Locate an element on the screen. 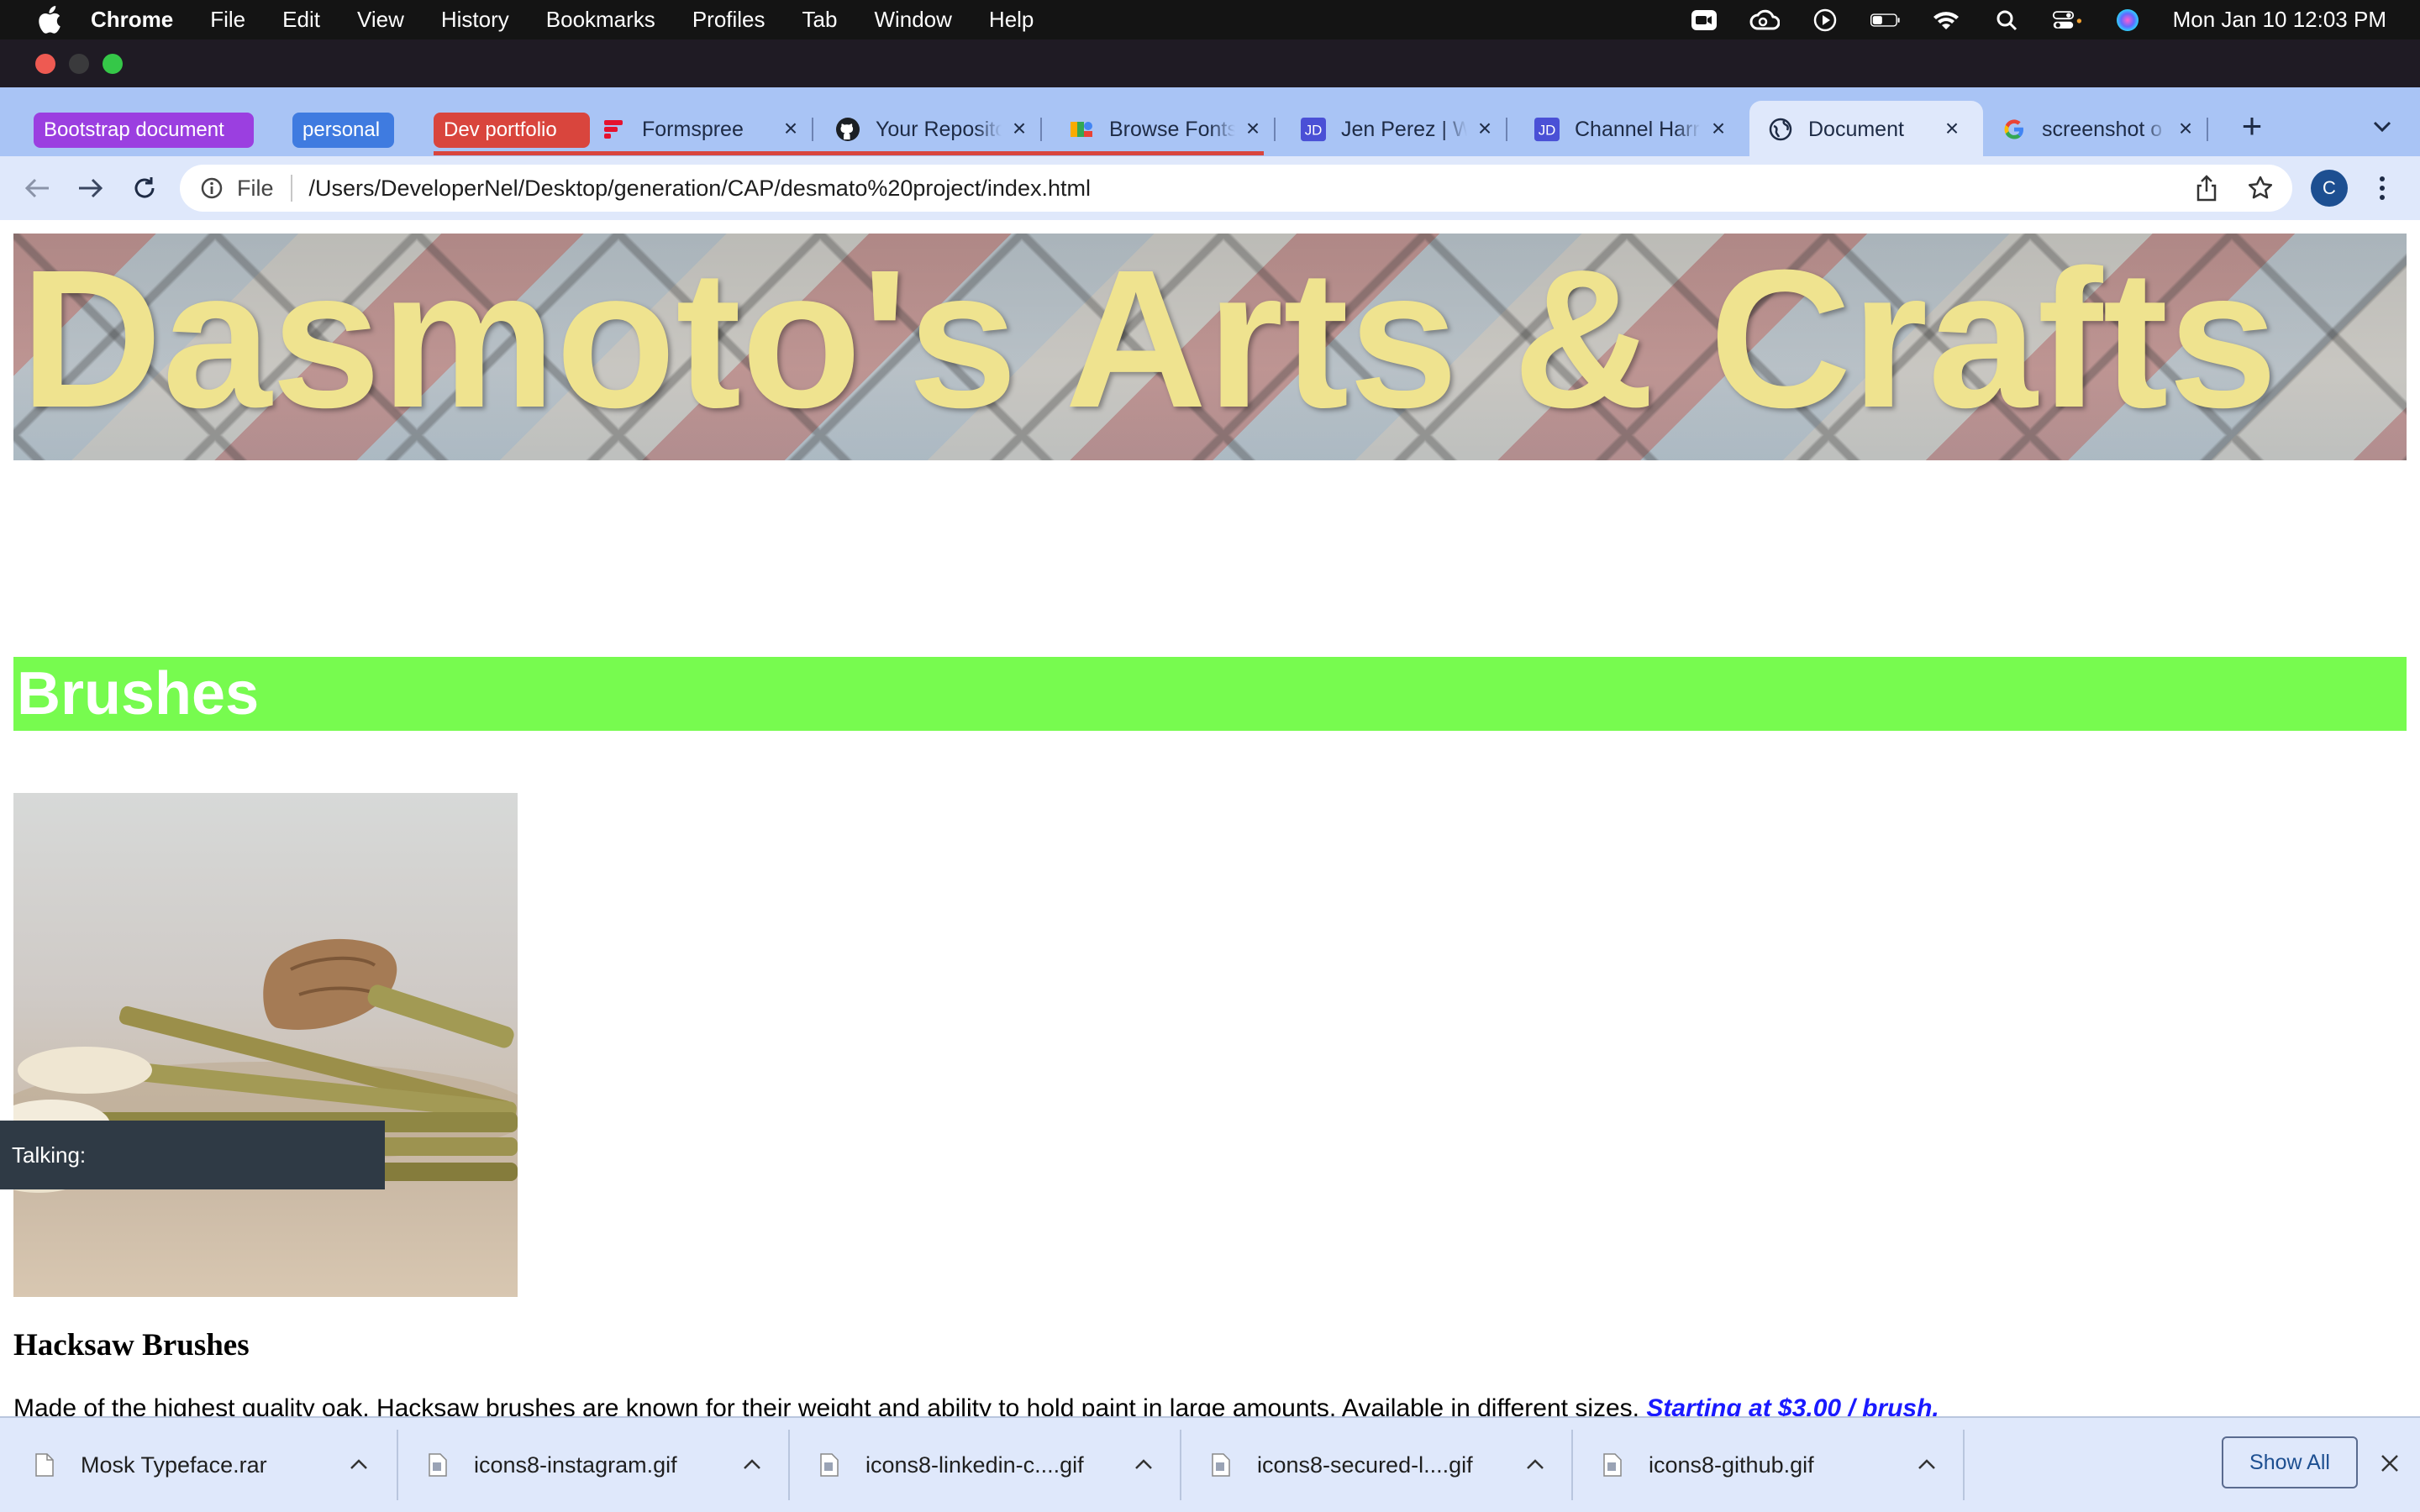 Image resolution: width=2420 pixels, height=1512 pixels. tab-your-repositories: Your Reposito × is located at coordinates (938, 129).